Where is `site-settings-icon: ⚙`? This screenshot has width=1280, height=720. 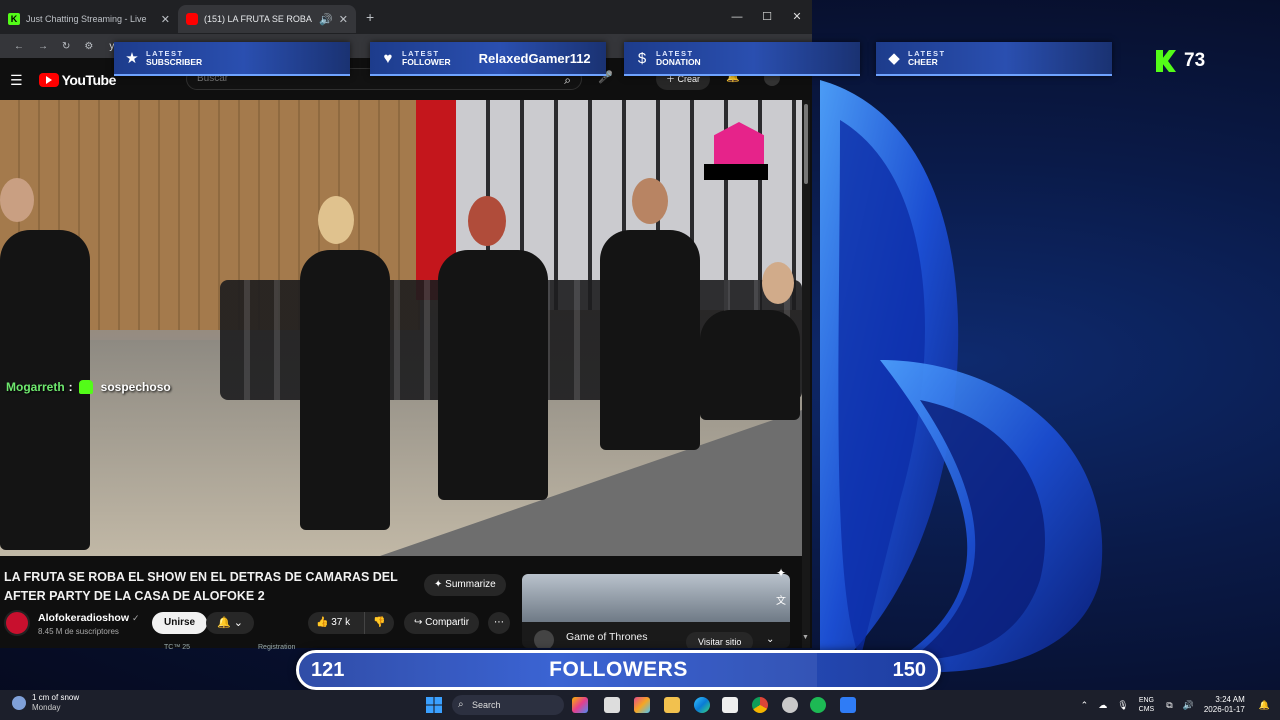 site-settings-icon: ⚙ is located at coordinates (88, 46).